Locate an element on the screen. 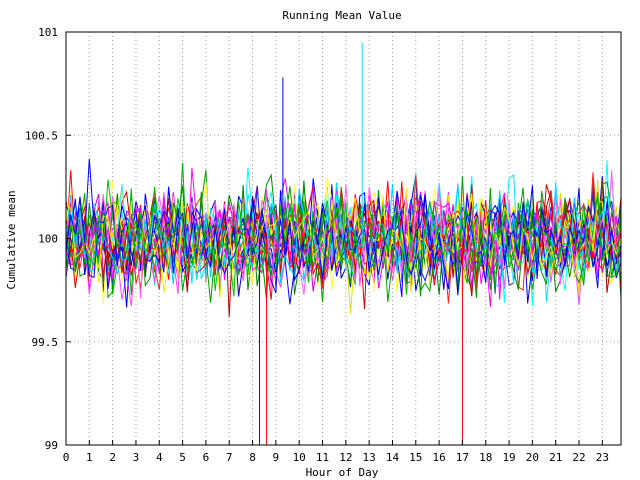 The height and width of the screenshot is (480, 640). x-tick-label: 17 is located at coordinates (462, 457).